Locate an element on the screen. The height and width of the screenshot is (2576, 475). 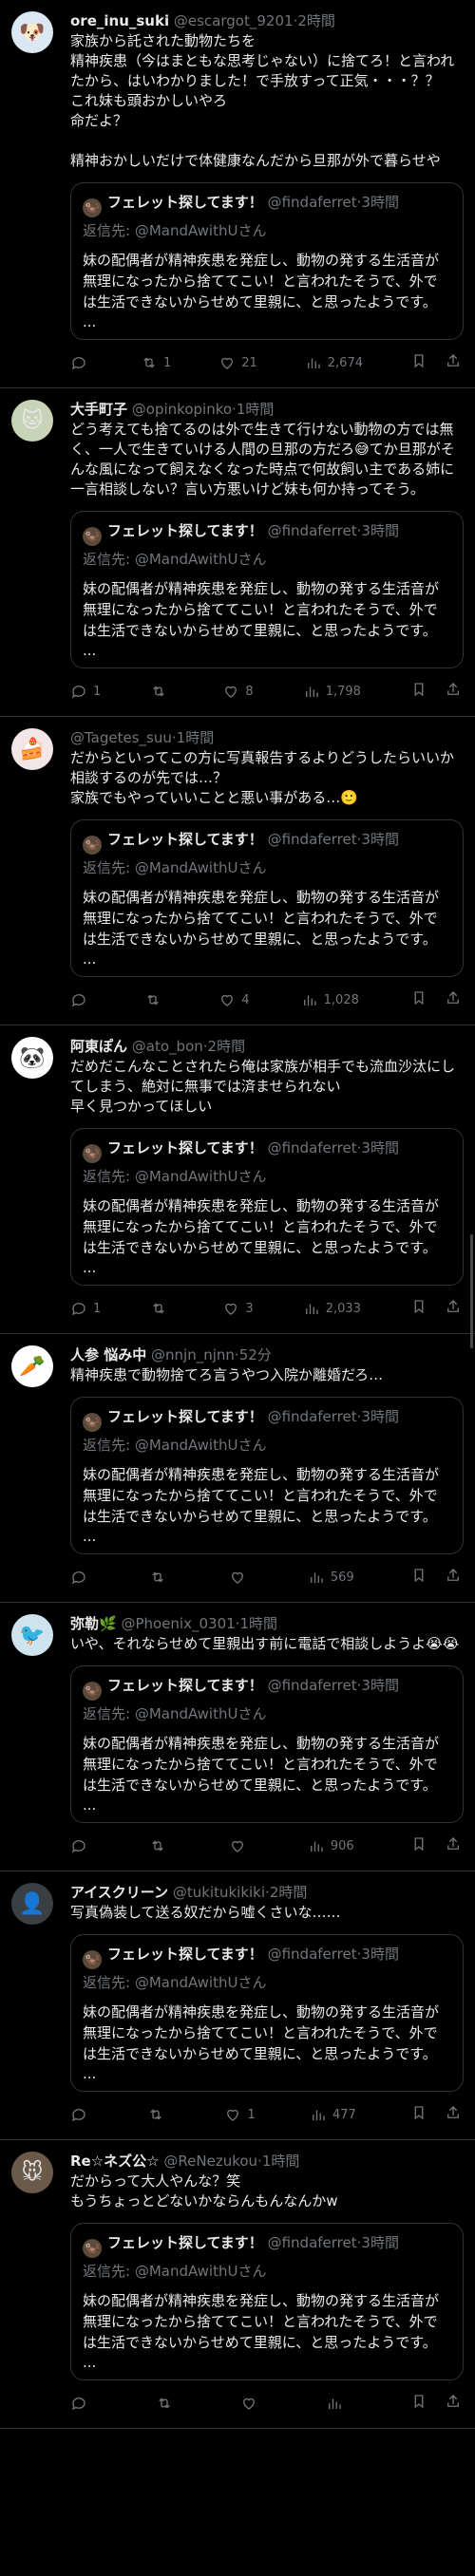
retweet-button: 1 is located at coordinates (156, 362).